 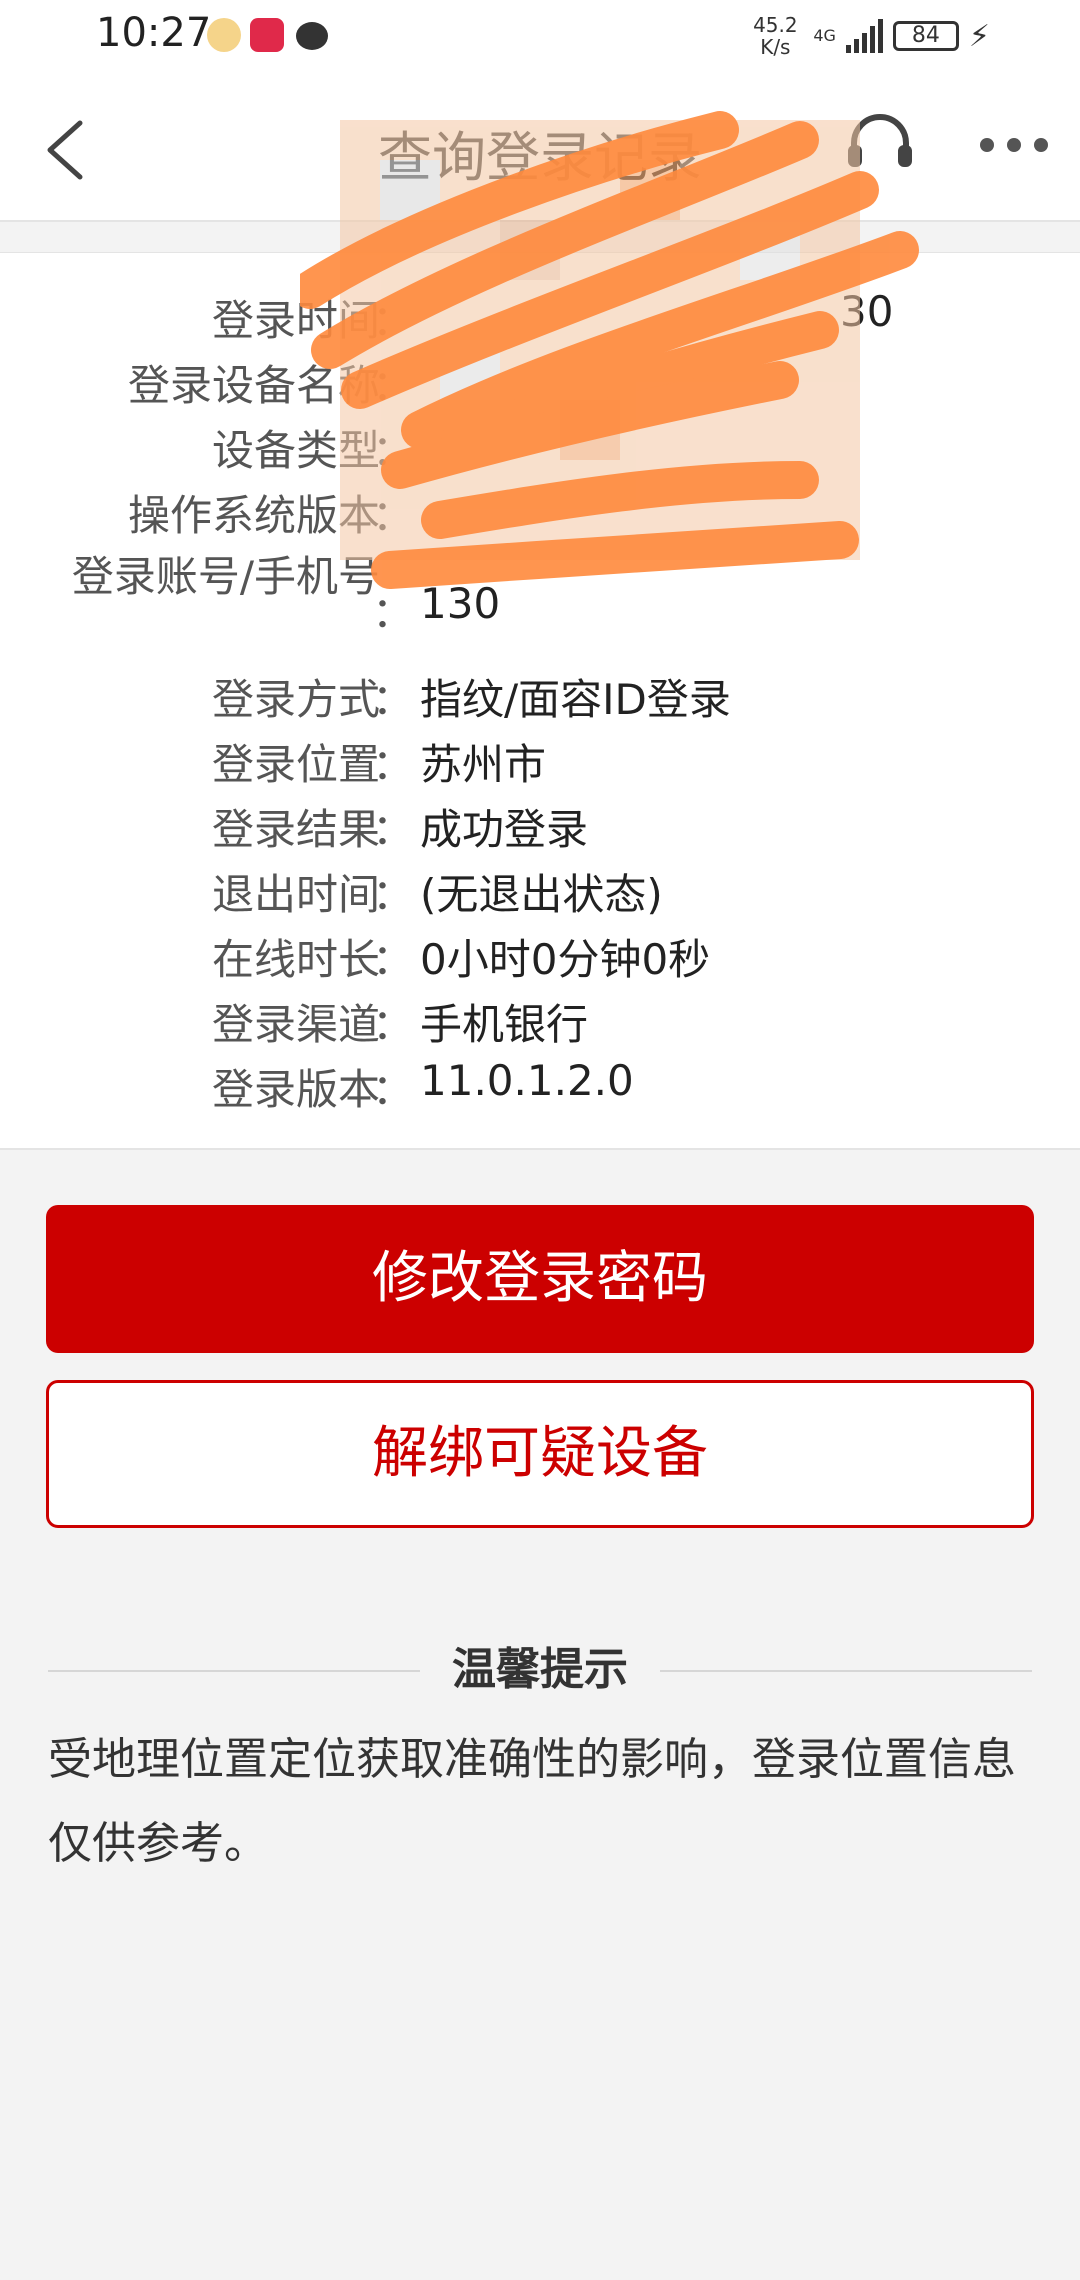 I want to click on info-value: 成功登录, so click(x=504, y=829).